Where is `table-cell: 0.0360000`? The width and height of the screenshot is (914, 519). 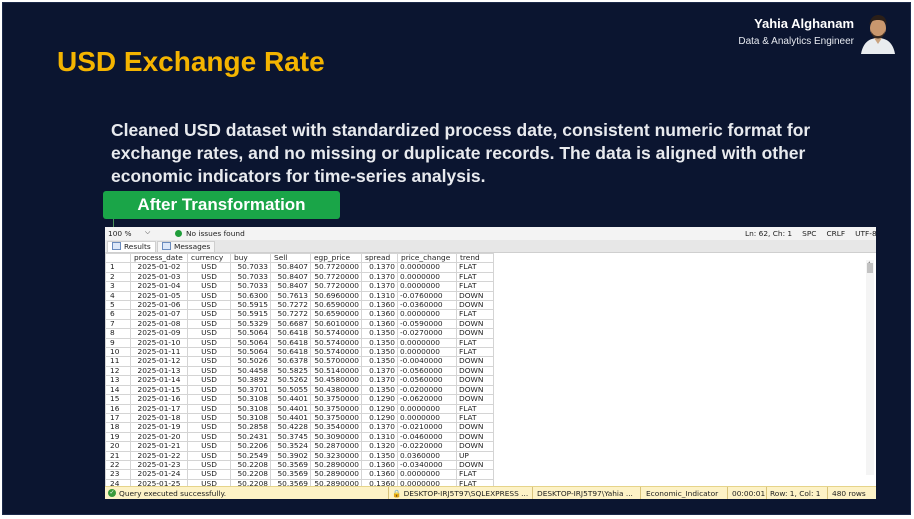 table-cell: 0.0360000 is located at coordinates (427, 455).